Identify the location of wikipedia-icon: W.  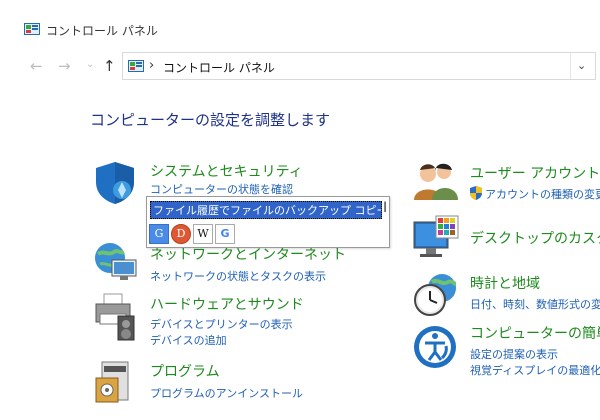
(203, 234).